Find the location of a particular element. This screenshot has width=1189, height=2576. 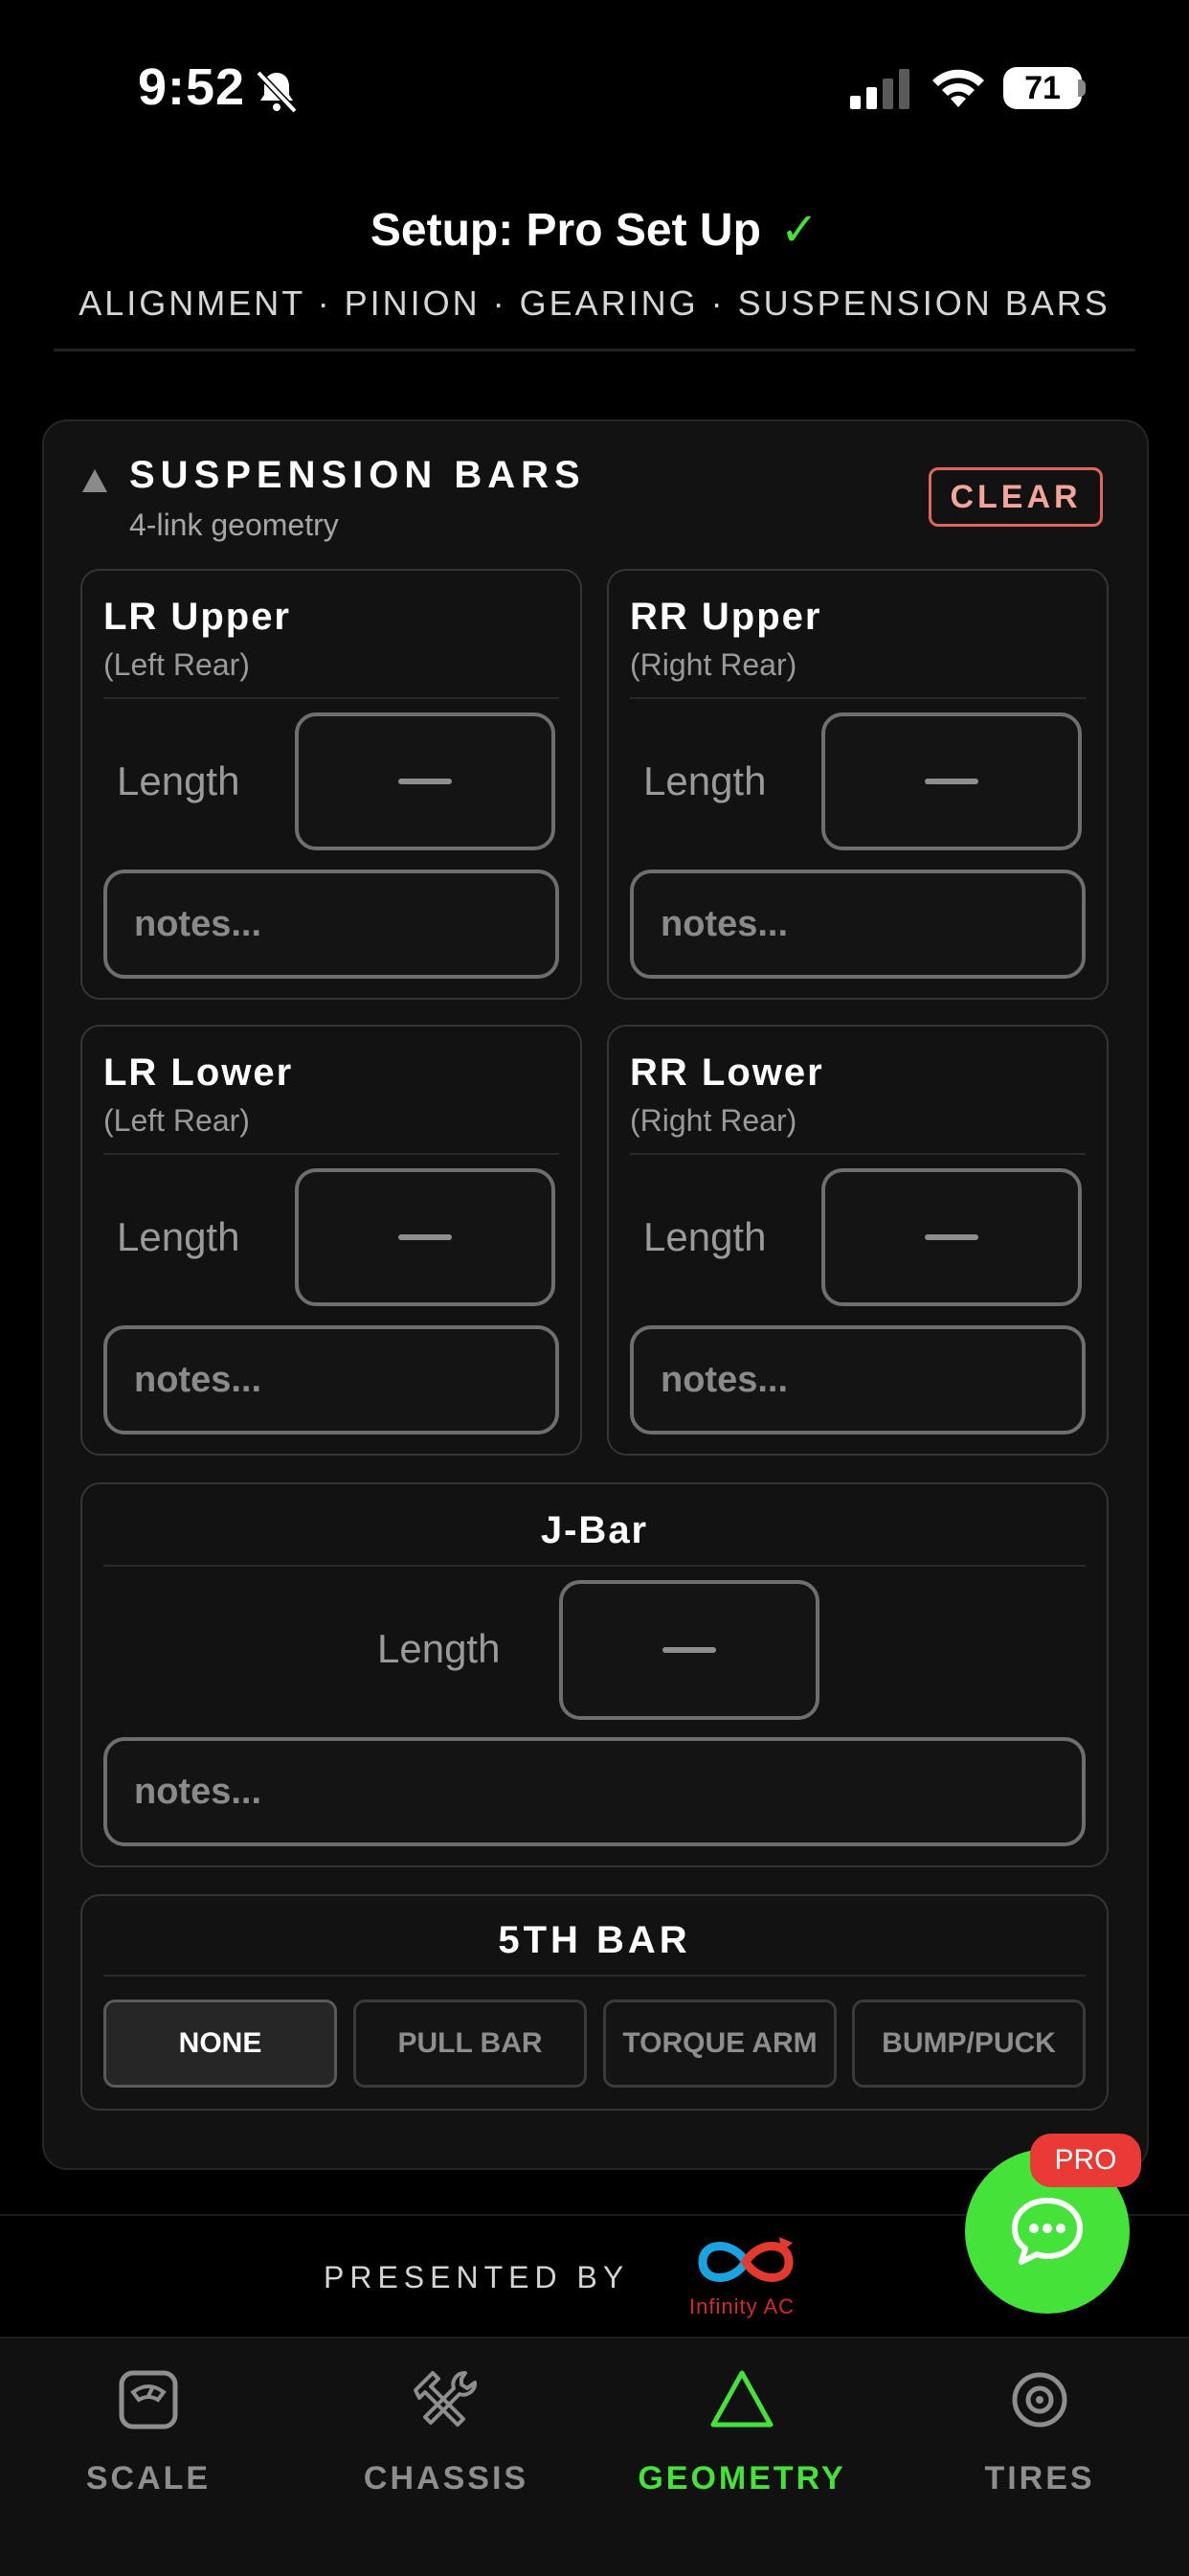

tab-label: TIRES is located at coordinates (1039, 2478).